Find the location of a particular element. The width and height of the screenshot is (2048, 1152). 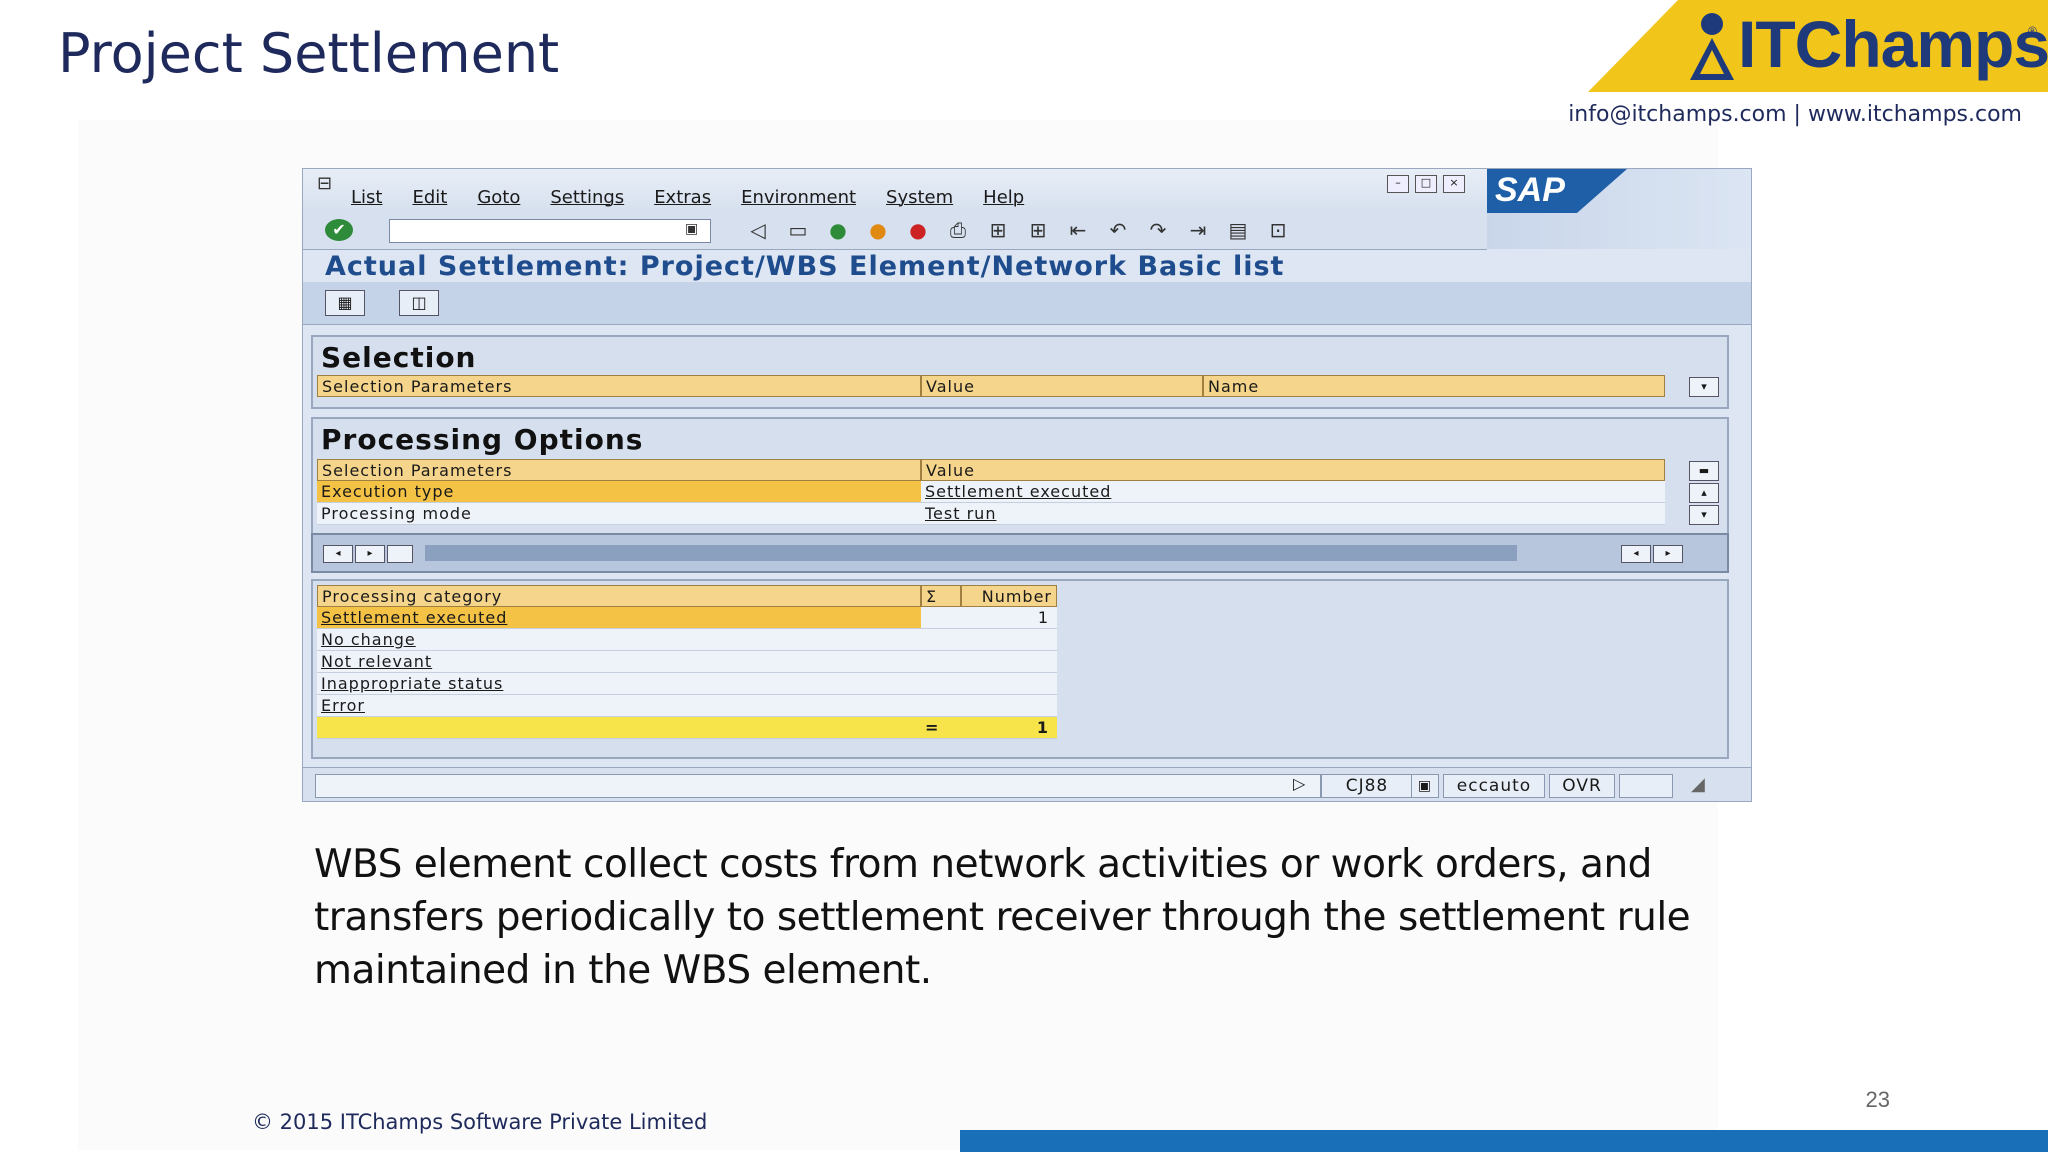

page-number: 23 is located at coordinates (1877, 1099).